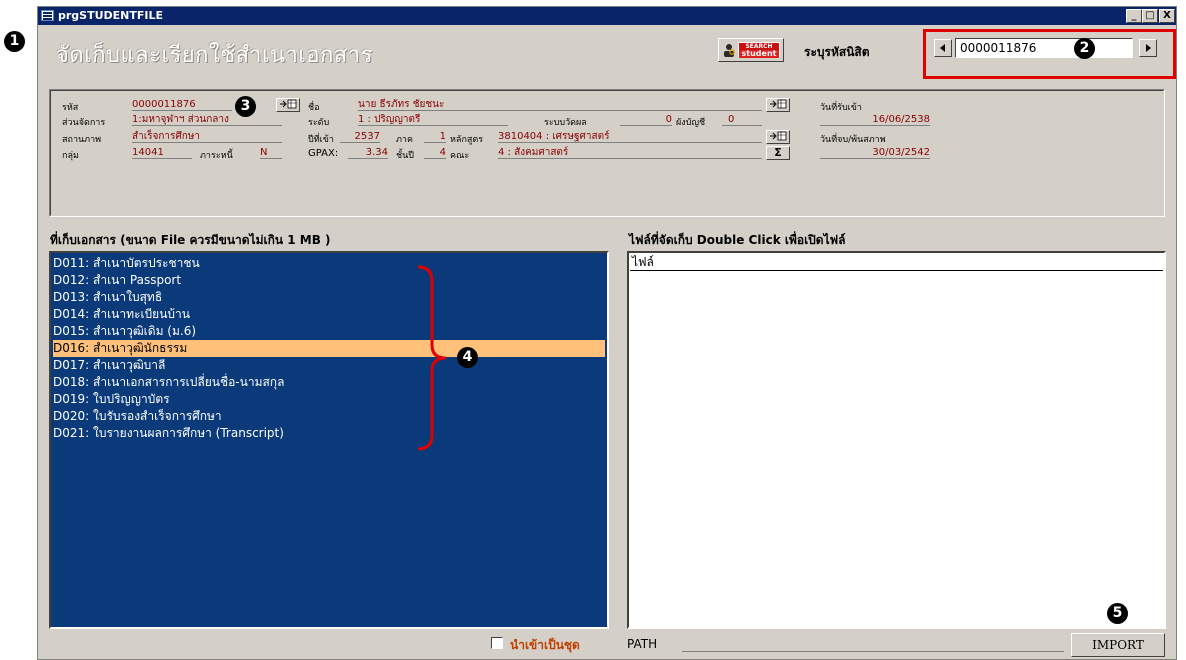  What do you see at coordinates (435, 137) in the screenshot?
I see `value-semester: 1` at bounding box center [435, 137].